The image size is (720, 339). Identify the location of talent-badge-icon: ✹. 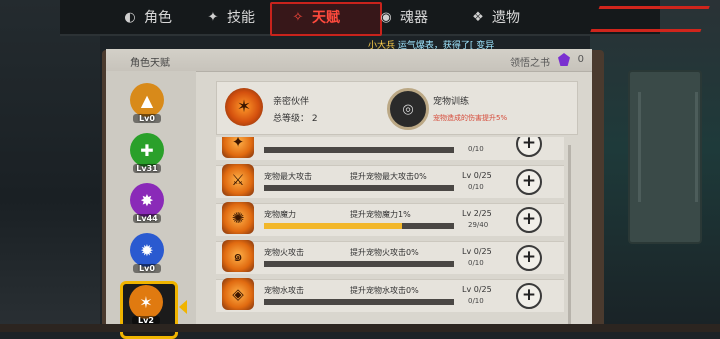
(147, 250).